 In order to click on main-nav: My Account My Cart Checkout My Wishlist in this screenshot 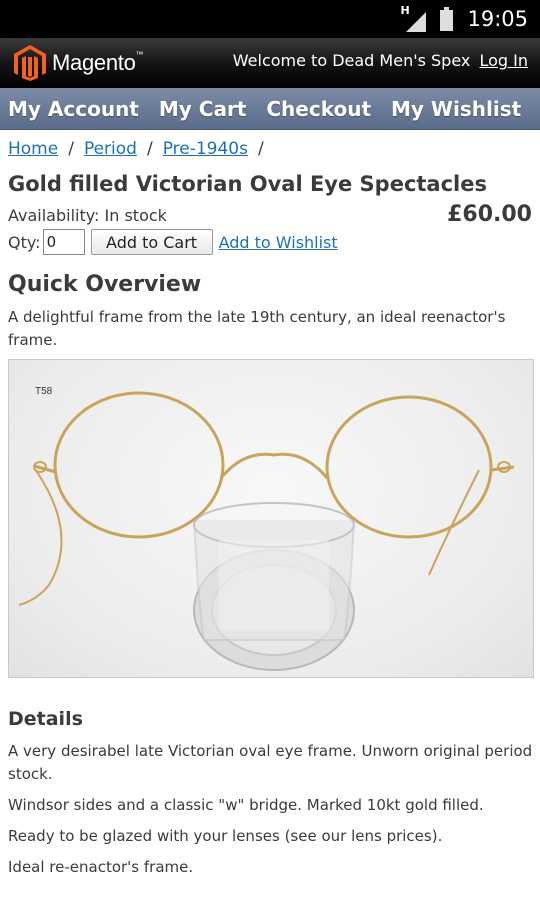, I will do `click(270, 109)`.